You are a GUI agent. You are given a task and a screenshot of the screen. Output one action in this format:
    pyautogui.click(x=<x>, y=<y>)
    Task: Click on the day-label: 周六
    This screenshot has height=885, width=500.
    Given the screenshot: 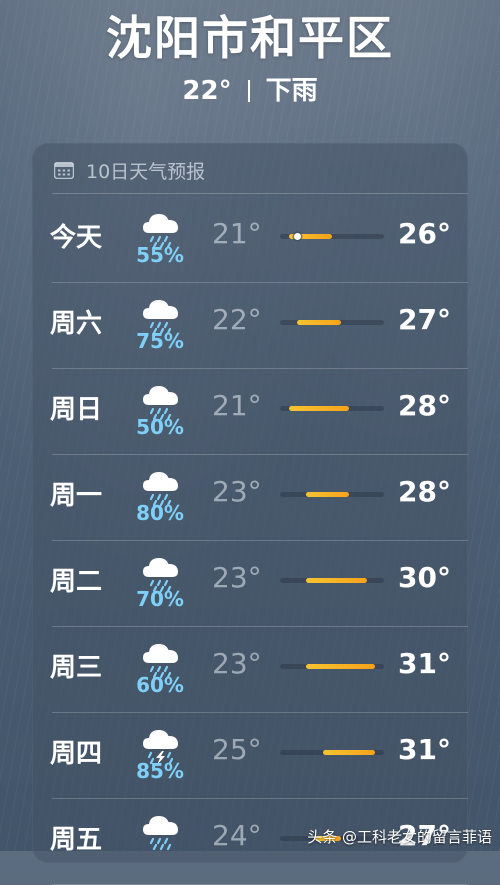 What is the action you would take?
    pyautogui.click(x=76, y=324)
    